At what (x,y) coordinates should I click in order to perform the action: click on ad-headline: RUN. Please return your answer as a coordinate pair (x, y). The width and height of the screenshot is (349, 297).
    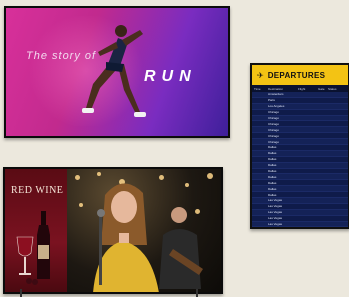
    Looking at the image, I should click on (170, 76).